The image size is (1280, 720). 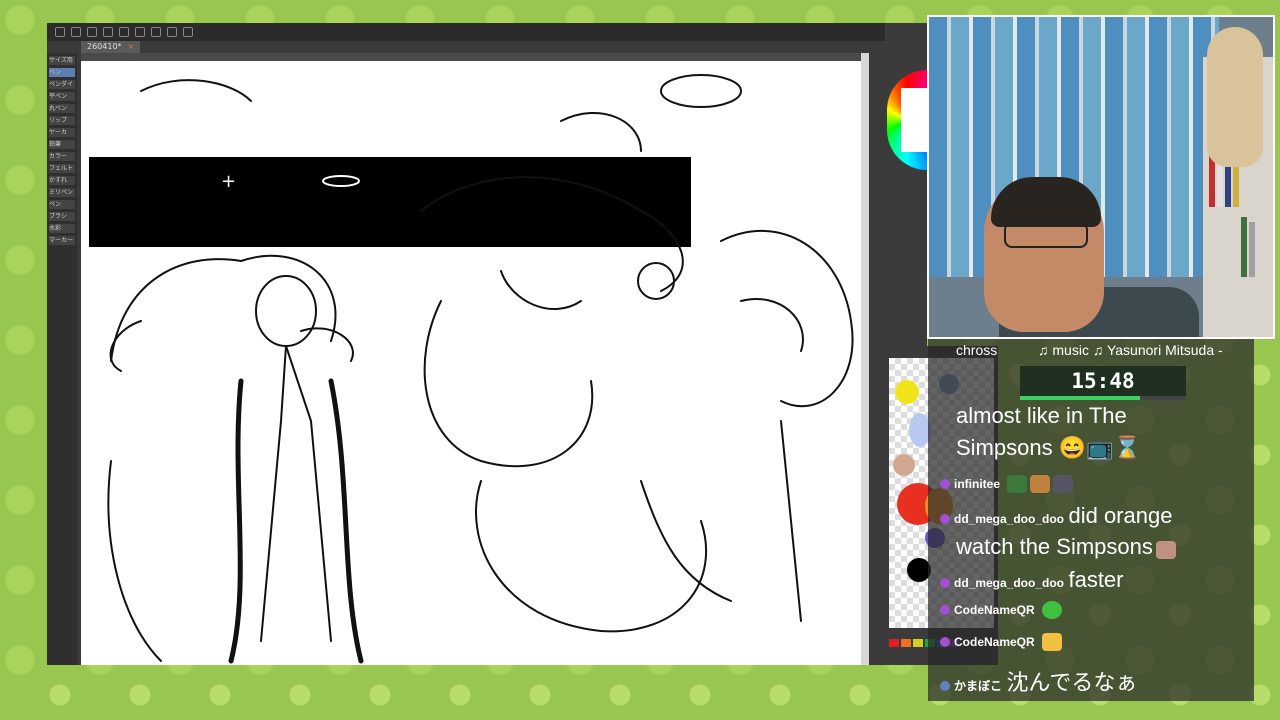 I want to click on document-tab-label: 260410*, so click(x=104, y=46).